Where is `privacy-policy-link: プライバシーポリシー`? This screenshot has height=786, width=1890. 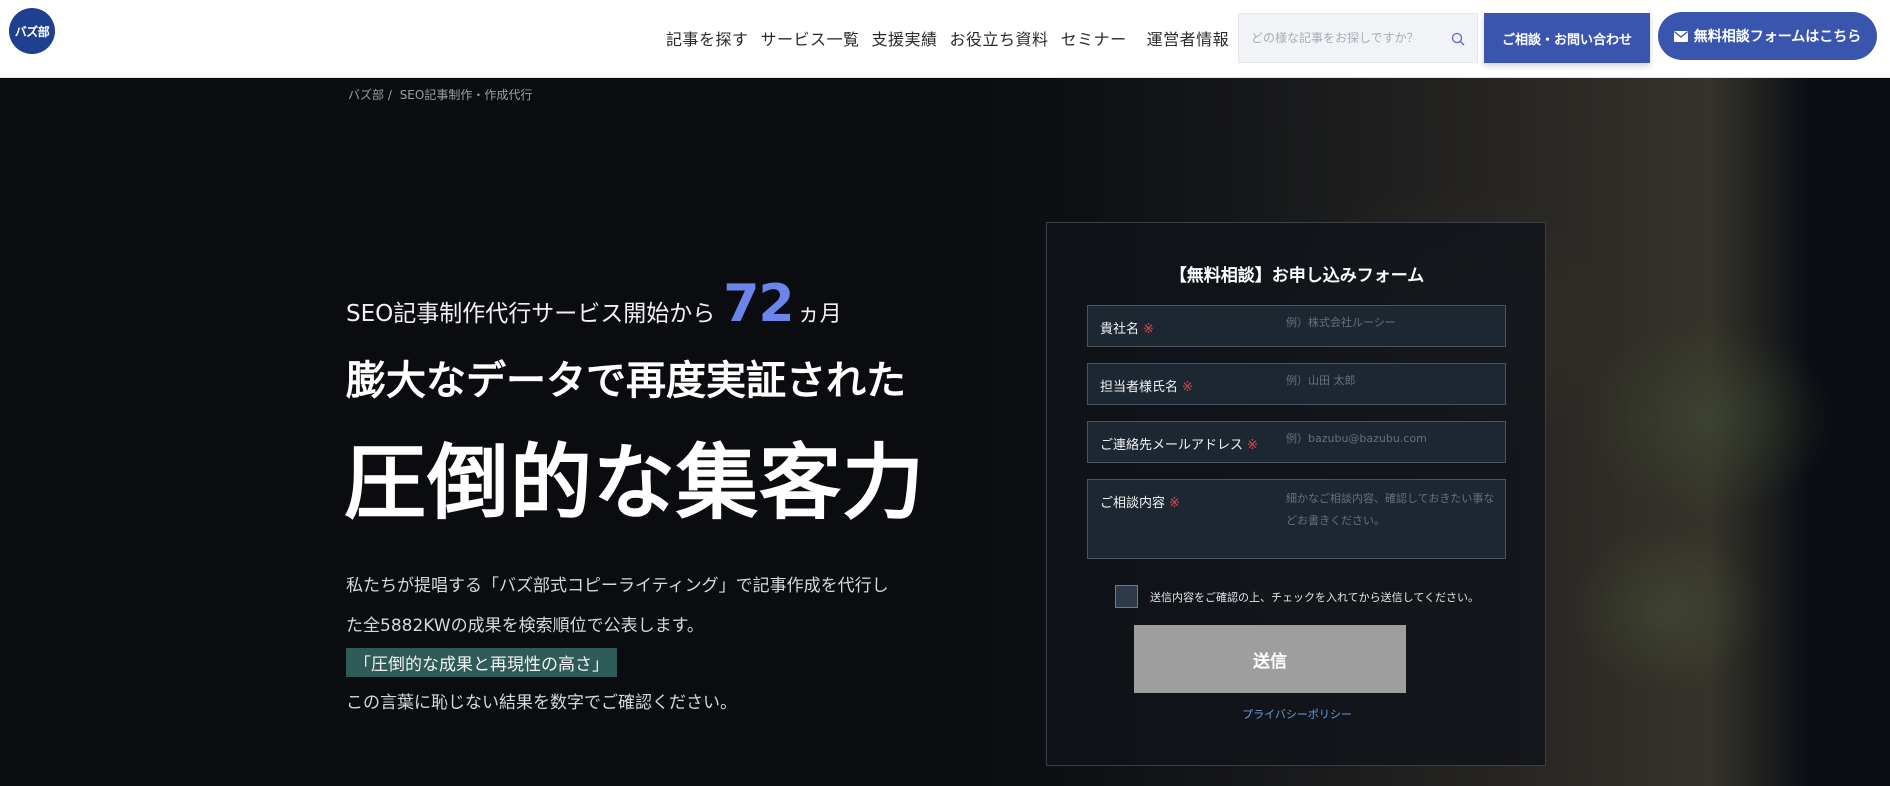
privacy-policy-link: プライバシーポリシー is located at coordinates (1297, 714).